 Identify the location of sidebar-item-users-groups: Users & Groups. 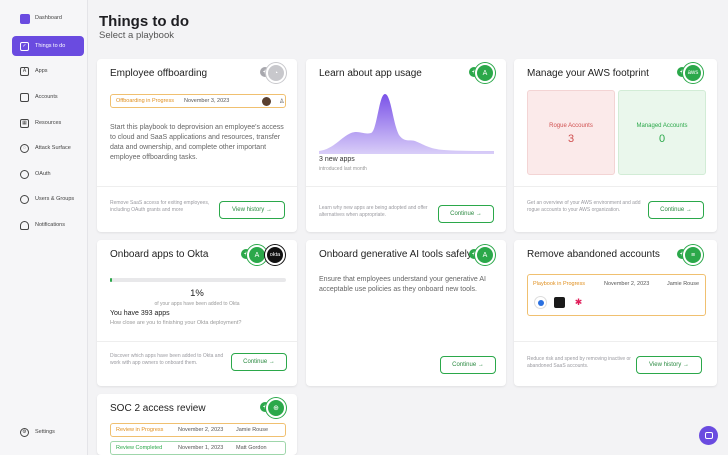
(48, 199).